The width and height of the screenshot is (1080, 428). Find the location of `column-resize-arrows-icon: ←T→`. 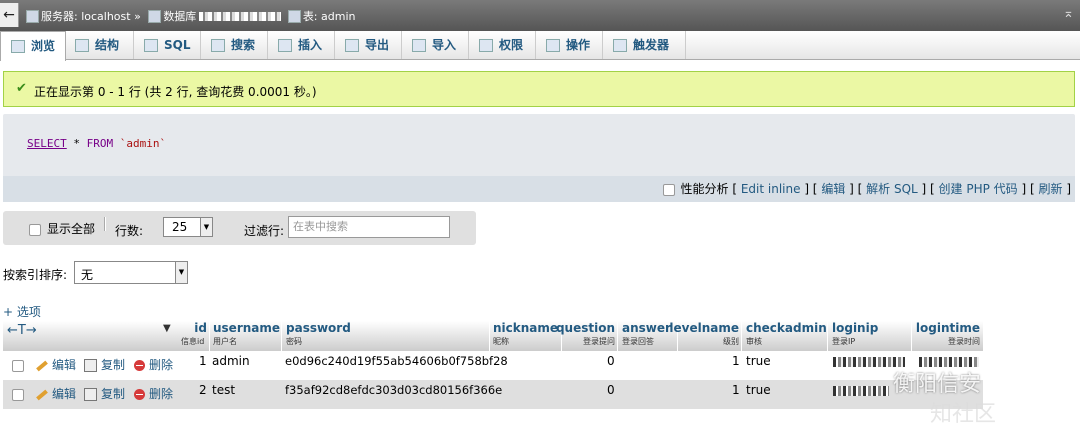

column-resize-arrows-icon: ←T→ is located at coordinates (22, 330).